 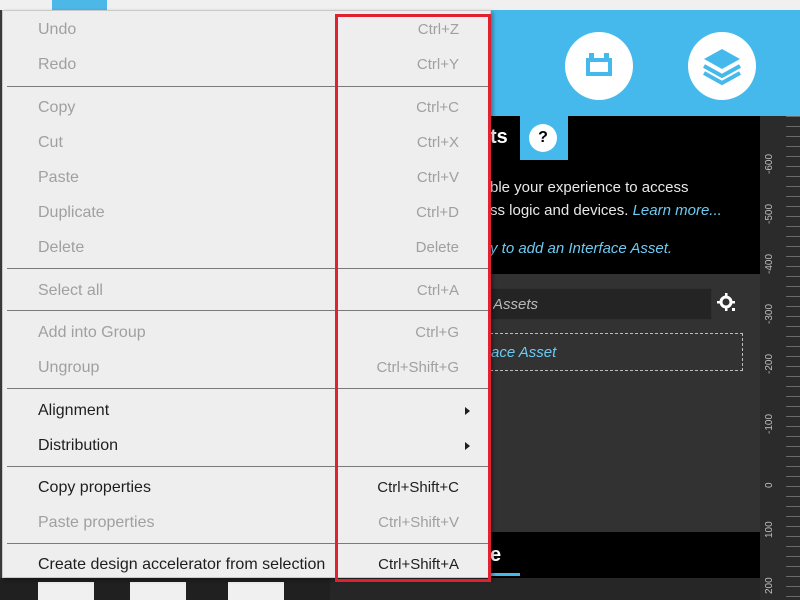 What do you see at coordinates (57, 64) in the screenshot?
I see `menu-item-label: Redo` at bounding box center [57, 64].